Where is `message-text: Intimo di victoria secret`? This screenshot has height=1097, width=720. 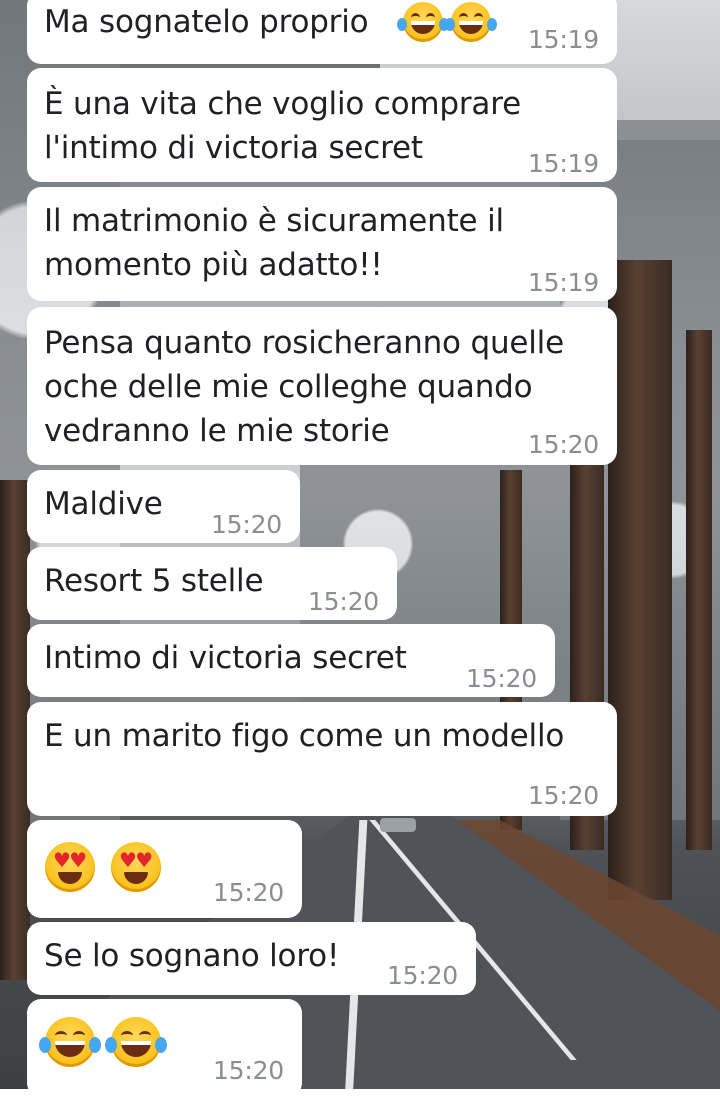 message-text: Intimo di victoria secret is located at coordinates (225, 658).